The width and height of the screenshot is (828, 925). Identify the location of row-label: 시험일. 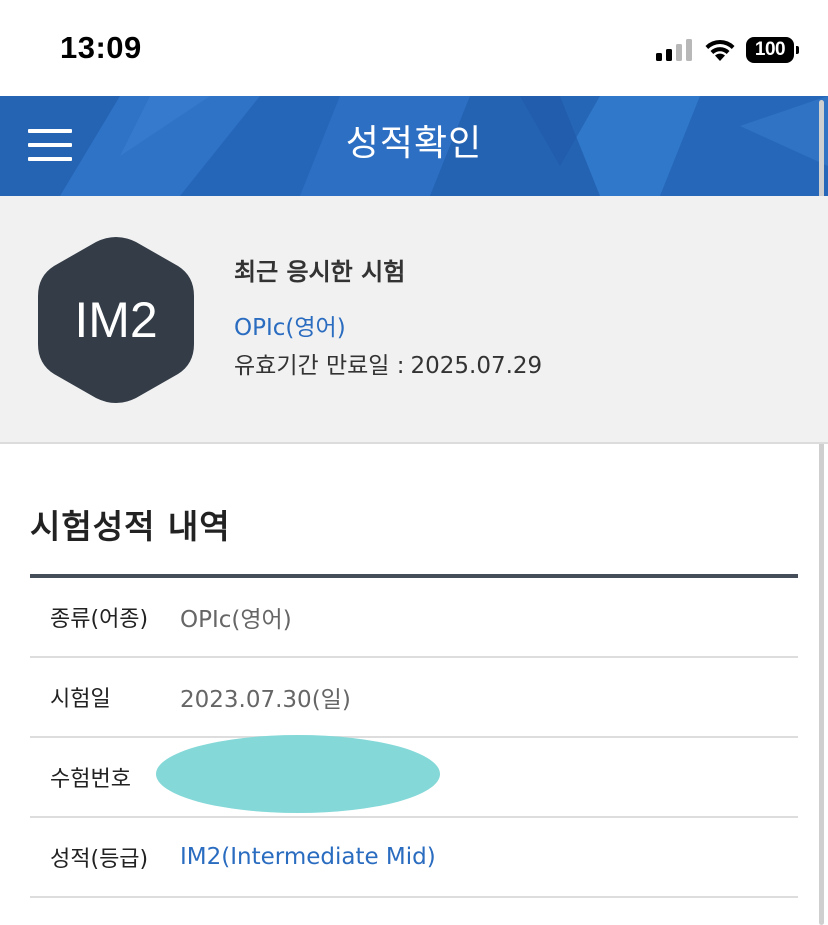
(80, 699).